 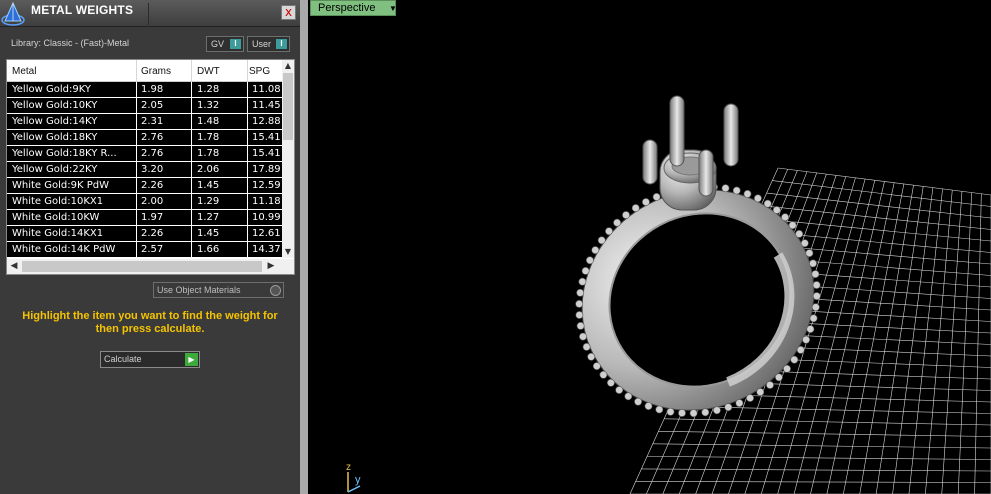 What do you see at coordinates (64, 249) in the screenshot?
I see `table-cell: White Gold:14K PdW` at bounding box center [64, 249].